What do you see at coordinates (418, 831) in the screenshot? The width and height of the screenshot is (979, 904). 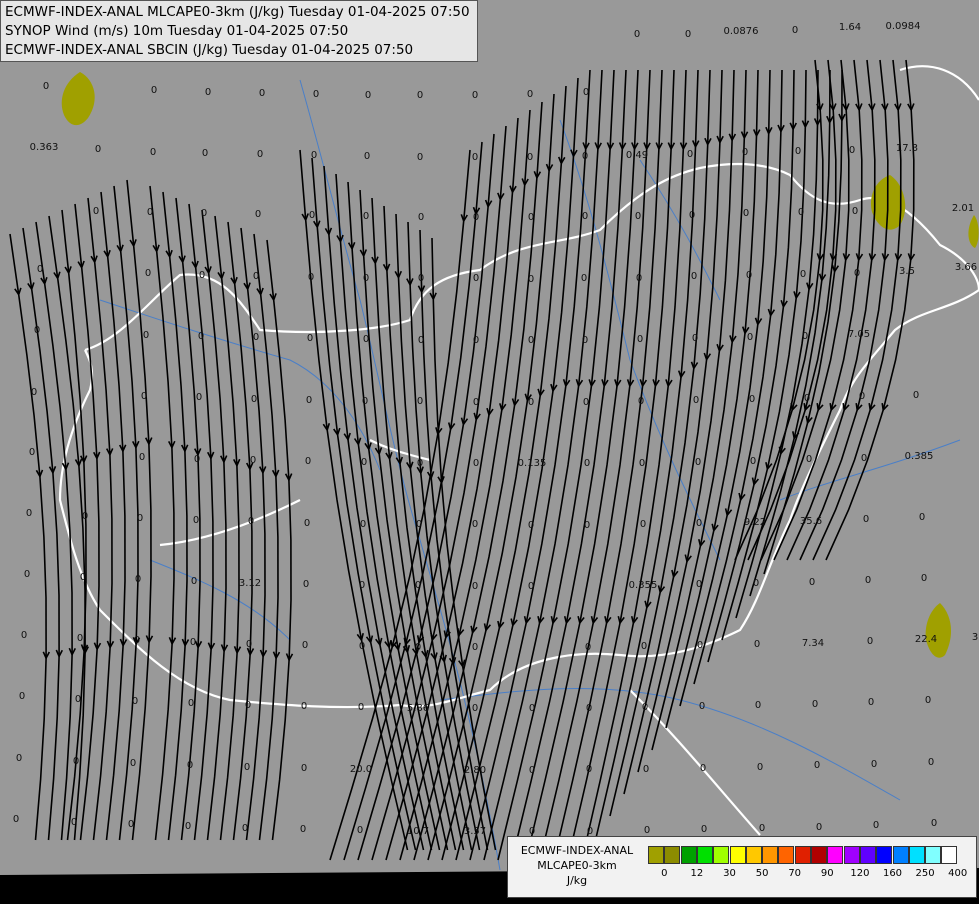 I see `station-value: 10.7` at bounding box center [418, 831].